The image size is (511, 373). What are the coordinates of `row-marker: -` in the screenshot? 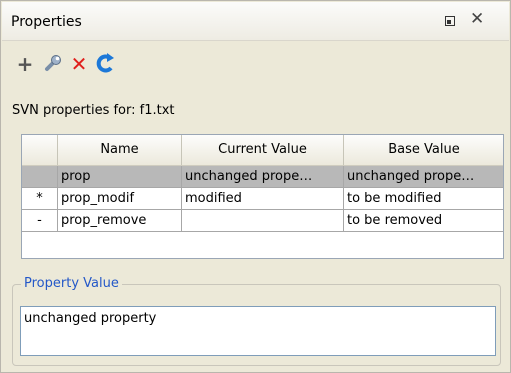 It's located at (40, 220).